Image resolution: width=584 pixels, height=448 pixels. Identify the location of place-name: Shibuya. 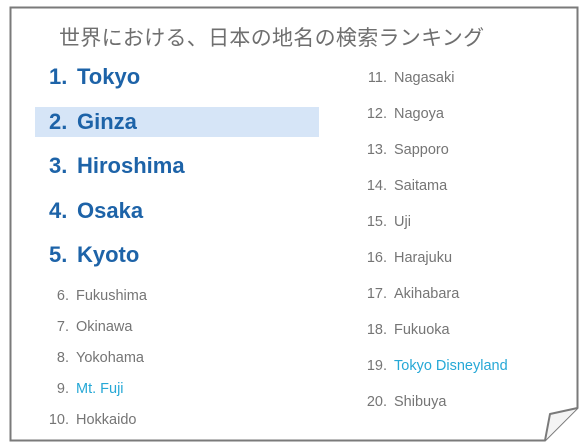
(420, 402).